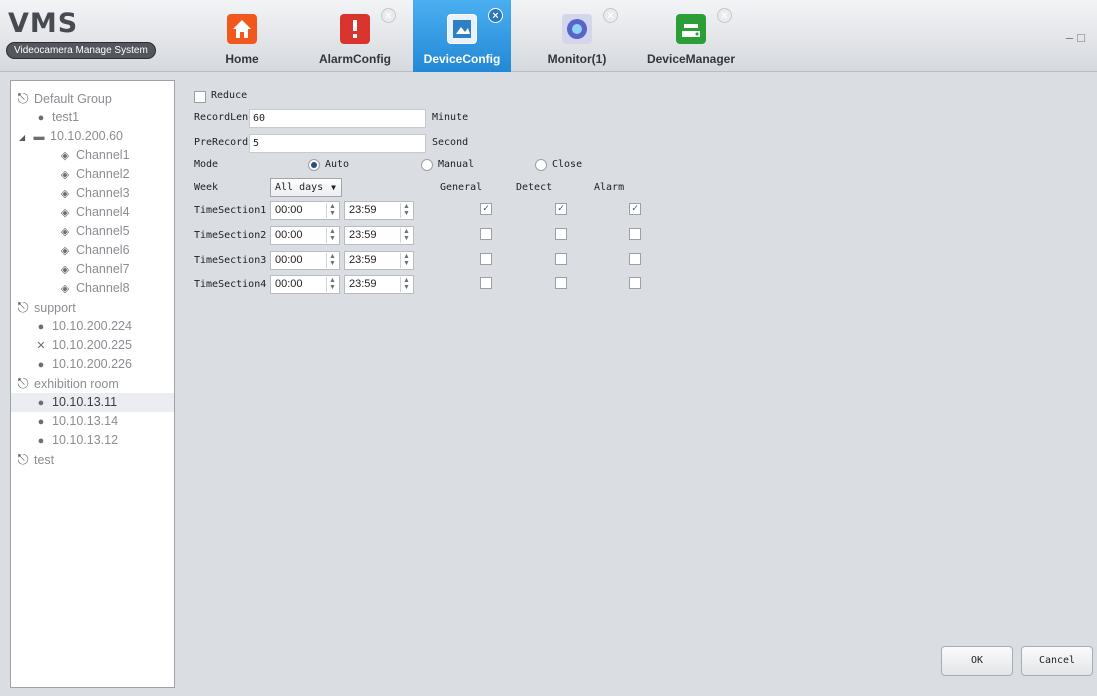 The height and width of the screenshot is (696, 1097). What do you see at coordinates (691, 59) in the screenshot?
I see `tab-label: DeviceManager` at bounding box center [691, 59].